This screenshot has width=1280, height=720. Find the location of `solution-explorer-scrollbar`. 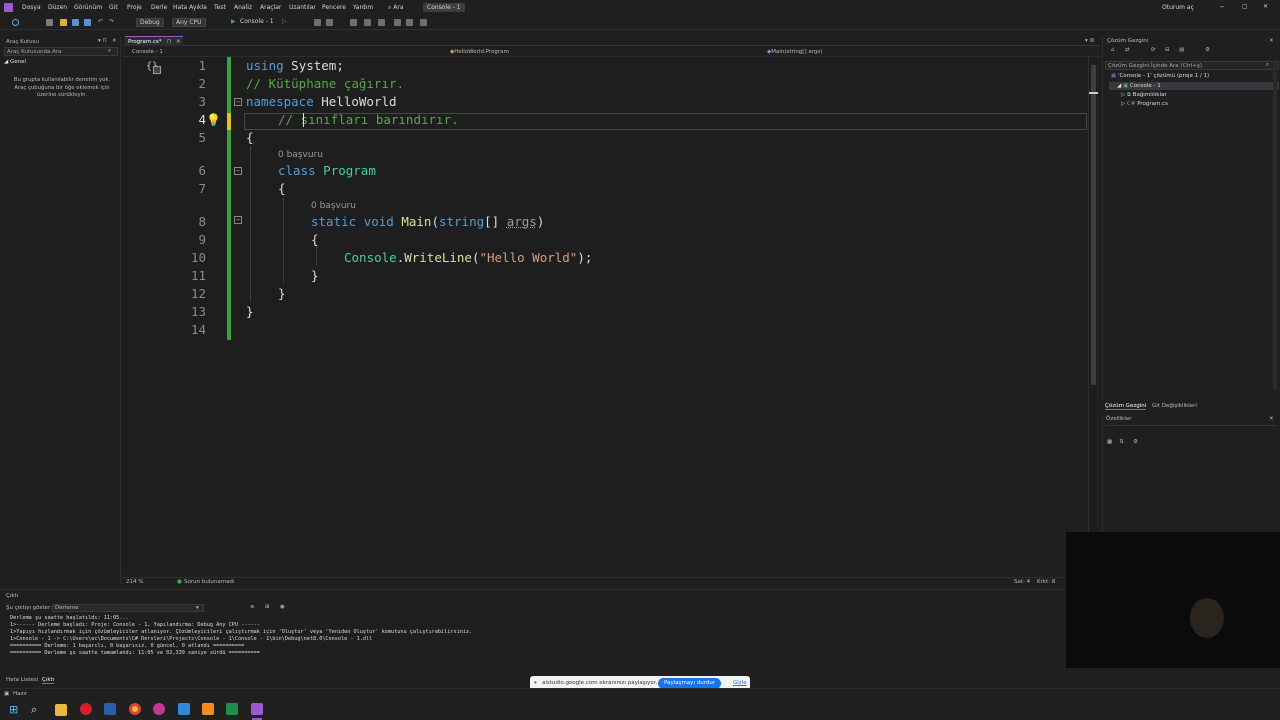

solution-explorer-scrollbar is located at coordinates (1275, 225).